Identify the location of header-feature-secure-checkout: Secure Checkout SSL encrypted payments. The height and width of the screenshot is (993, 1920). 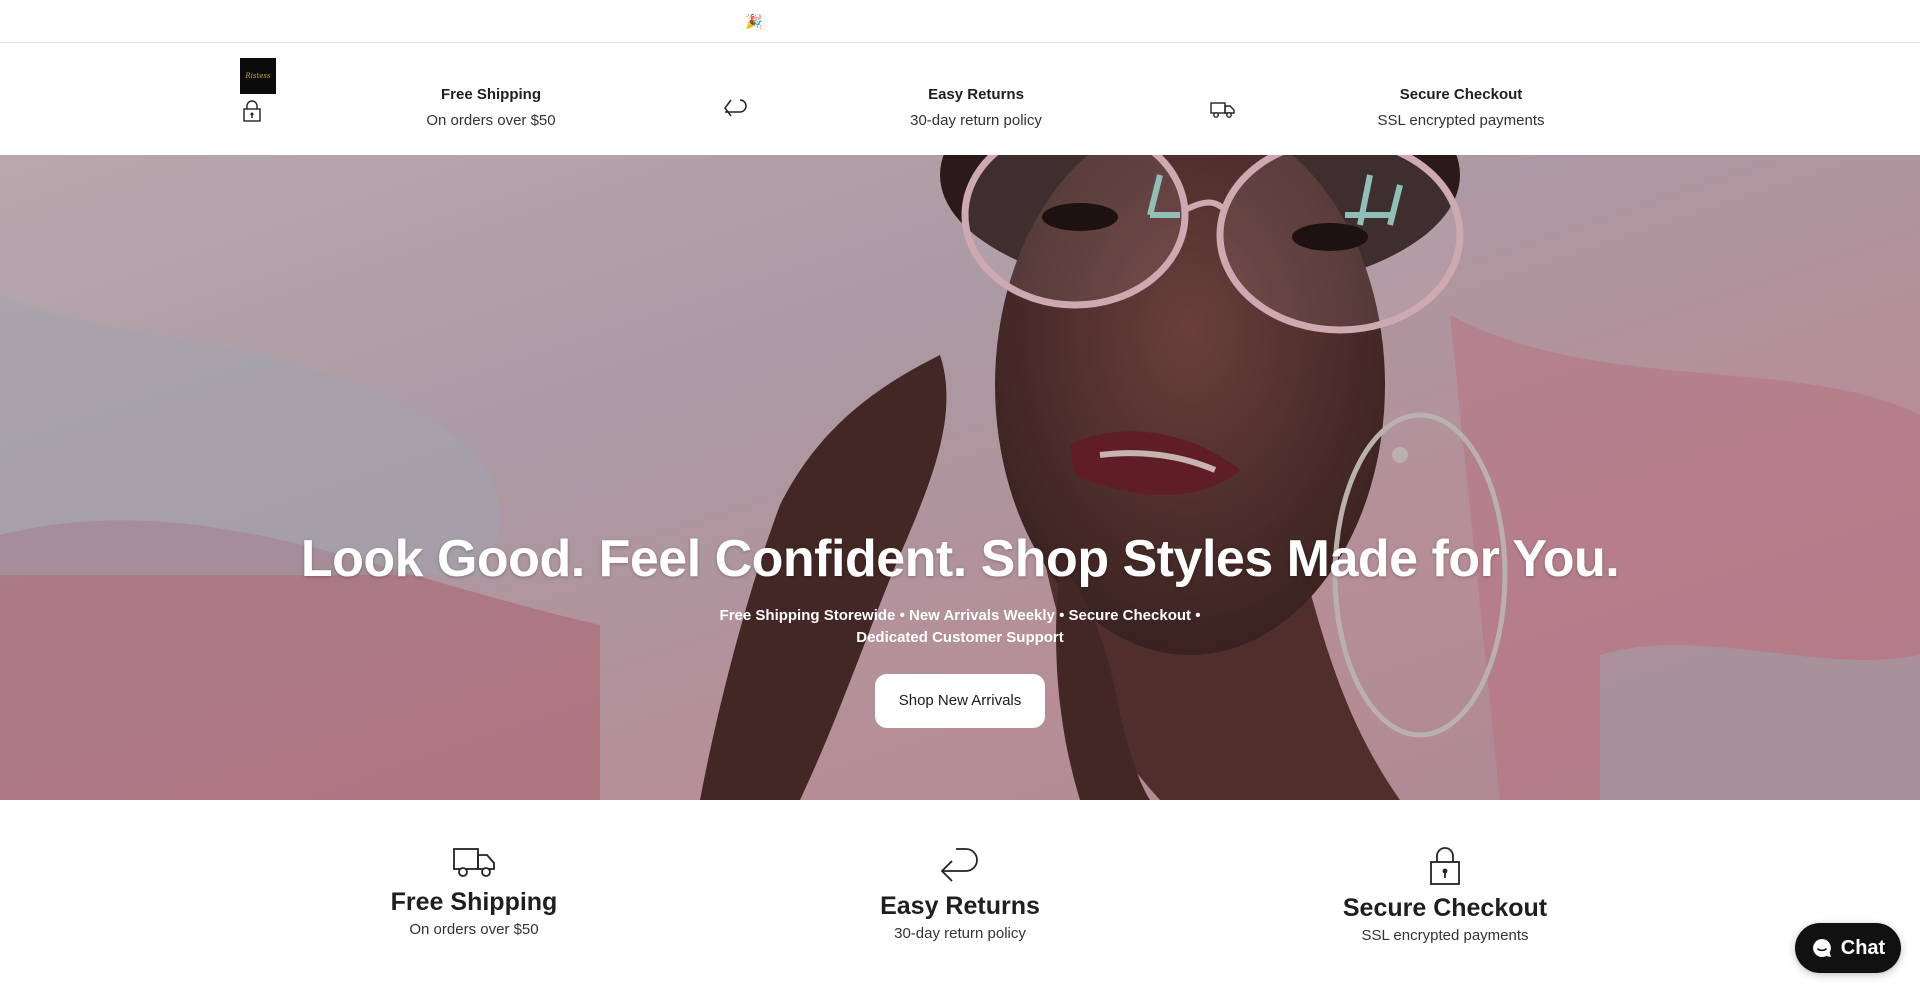
(1461, 108).